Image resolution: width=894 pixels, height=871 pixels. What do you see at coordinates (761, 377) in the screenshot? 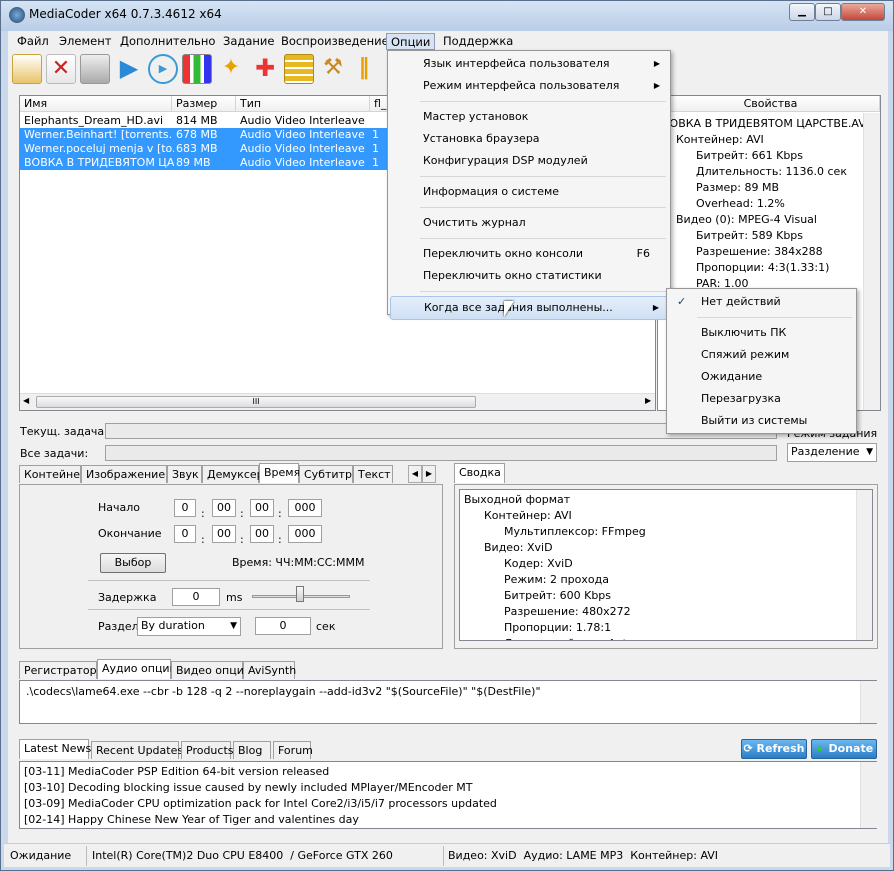
I see `submenu-item: Ожидание` at bounding box center [761, 377].